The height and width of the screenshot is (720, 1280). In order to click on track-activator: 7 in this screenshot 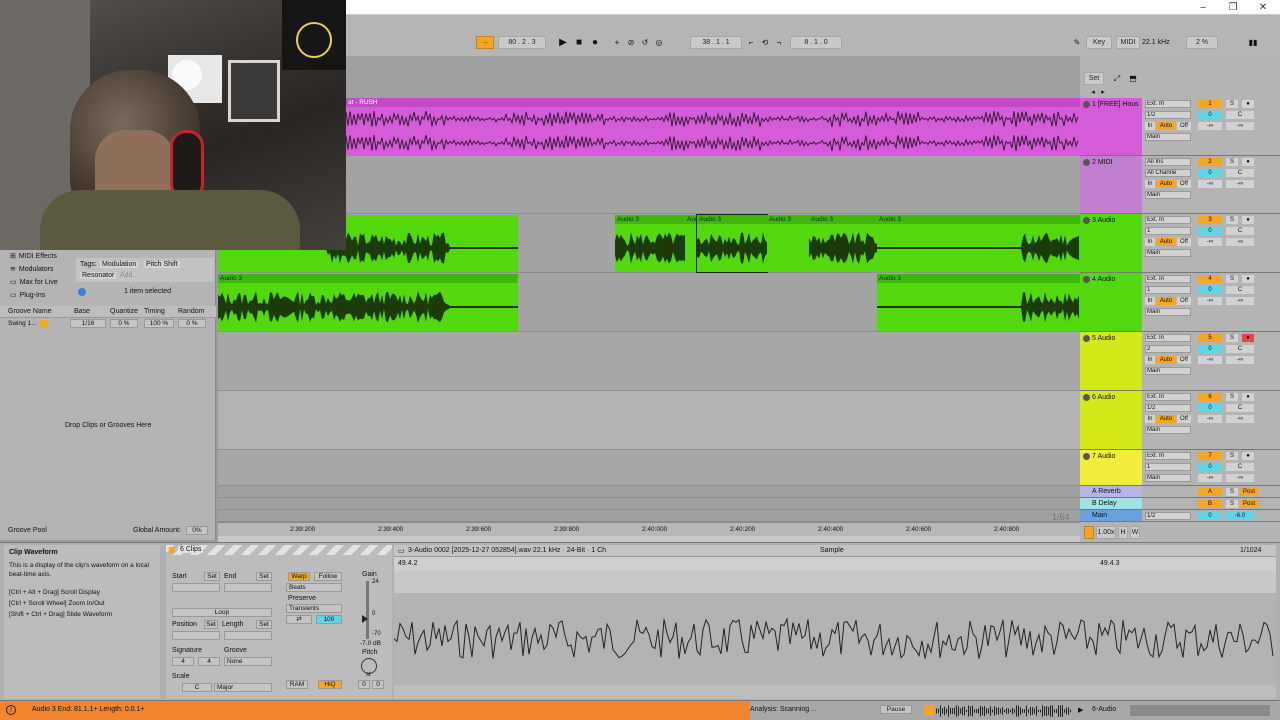, I will do `click(1210, 456)`.